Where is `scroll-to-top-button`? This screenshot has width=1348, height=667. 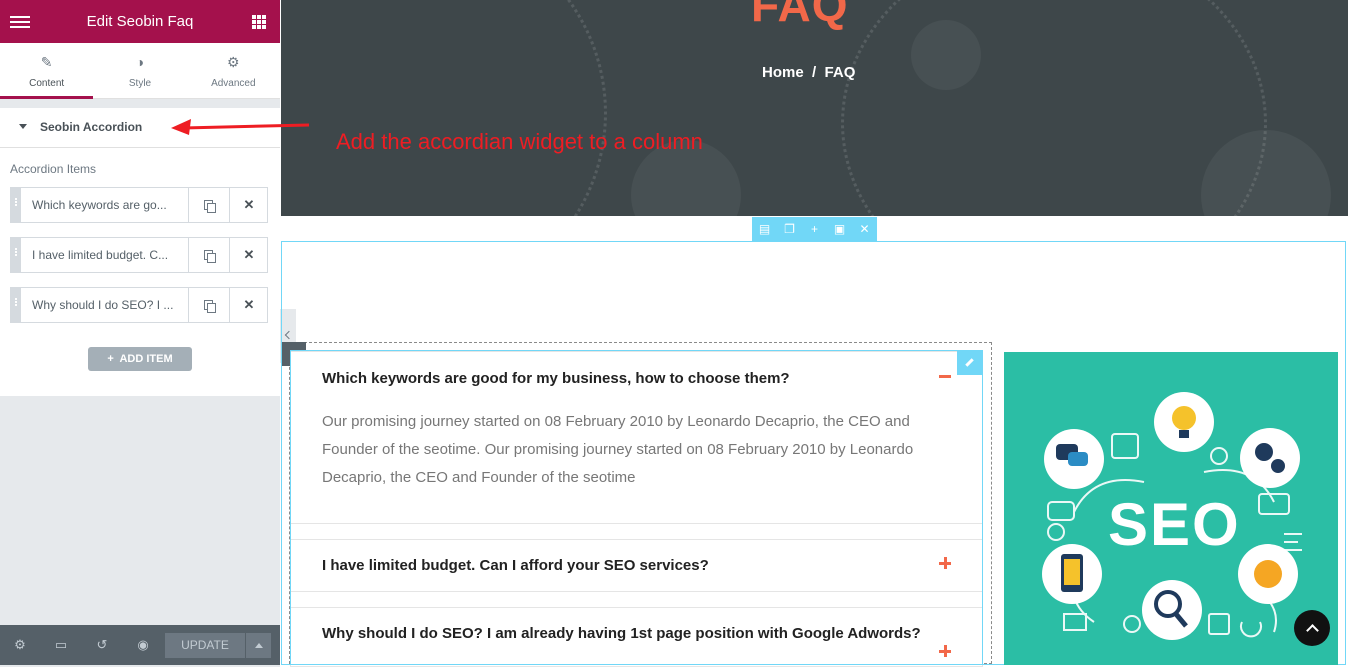 scroll-to-top-button is located at coordinates (1312, 628).